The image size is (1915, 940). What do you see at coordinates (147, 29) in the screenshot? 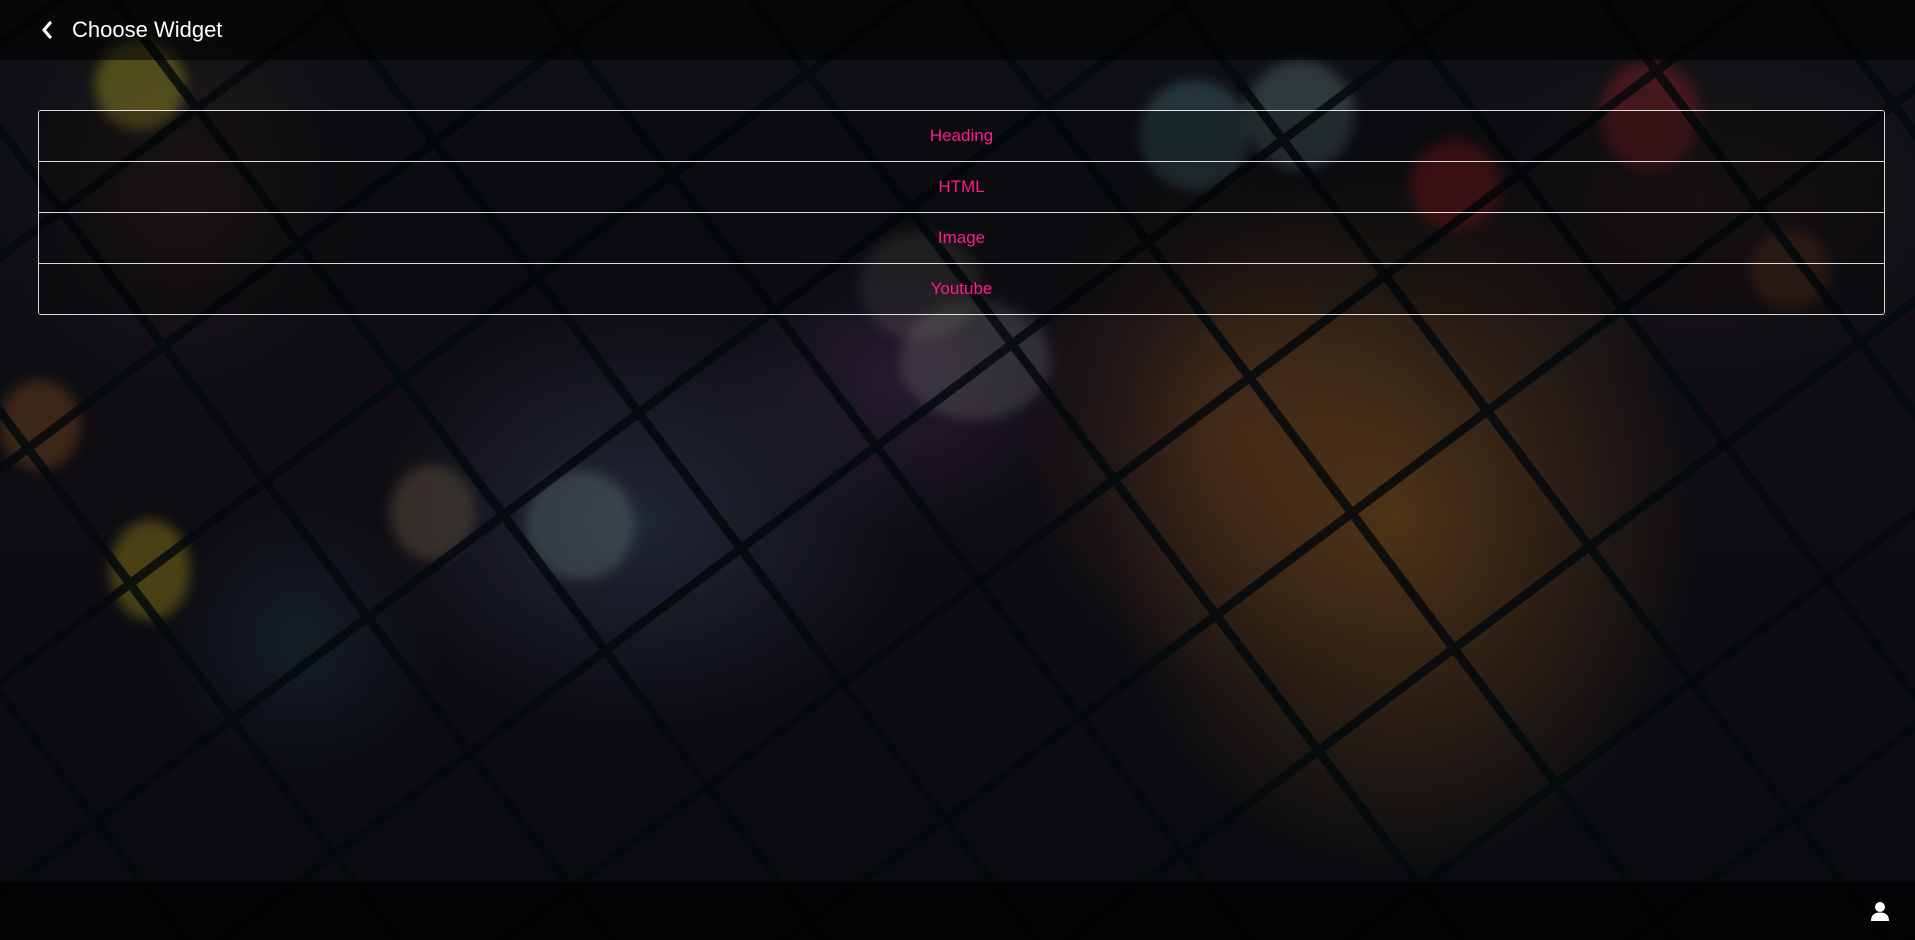
I see `page-title: Choose Widget` at bounding box center [147, 29].